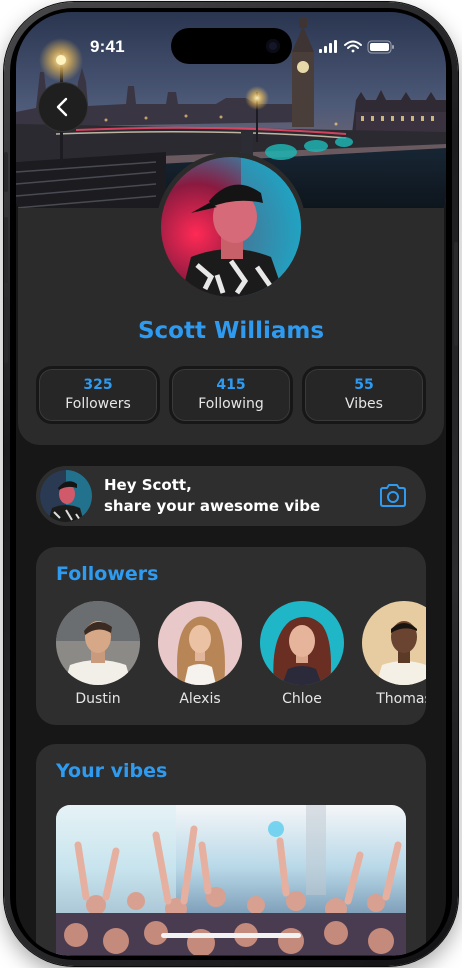 Image resolution: width=462 pixels, height=968 pixels. What do you see at coordinates (380, 47) in the screenshot?
I see `battery-icon` at bounding box center [380, 47].